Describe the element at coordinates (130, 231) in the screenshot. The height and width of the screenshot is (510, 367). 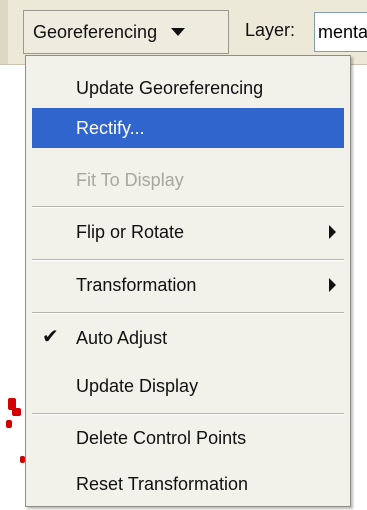
I see `menu-item-label: Flip or Rotate` at that location.